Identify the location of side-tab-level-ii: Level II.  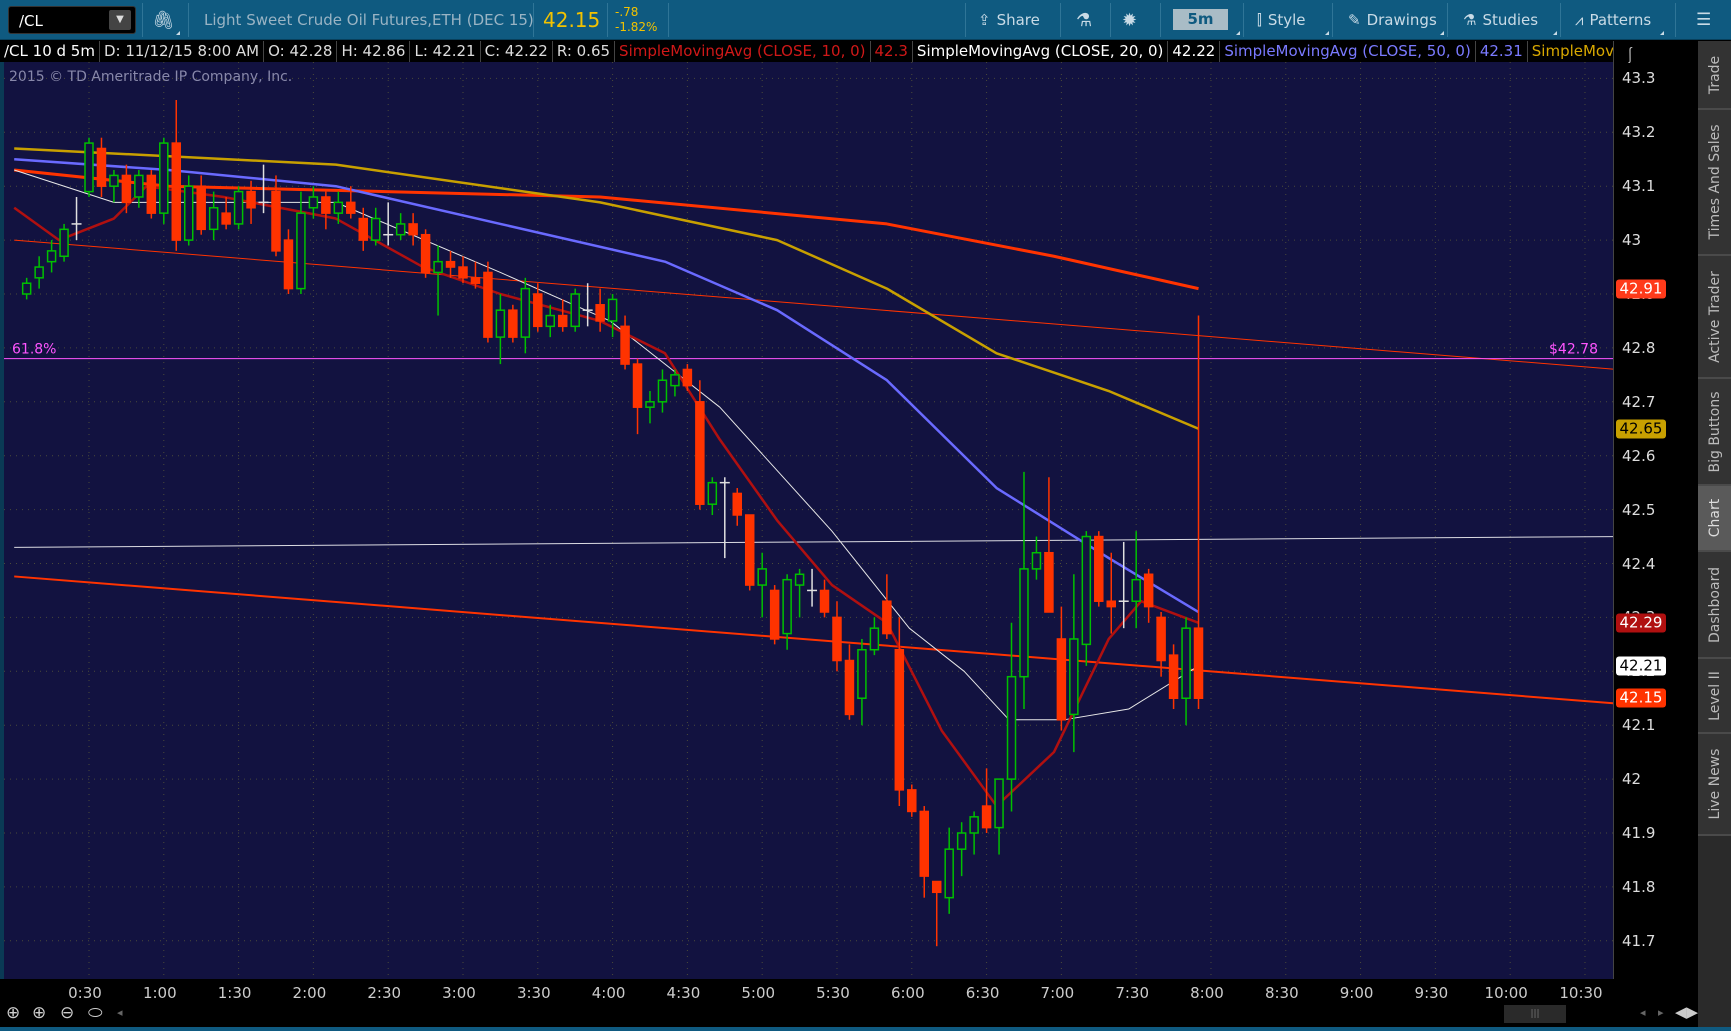
(1714, 696).